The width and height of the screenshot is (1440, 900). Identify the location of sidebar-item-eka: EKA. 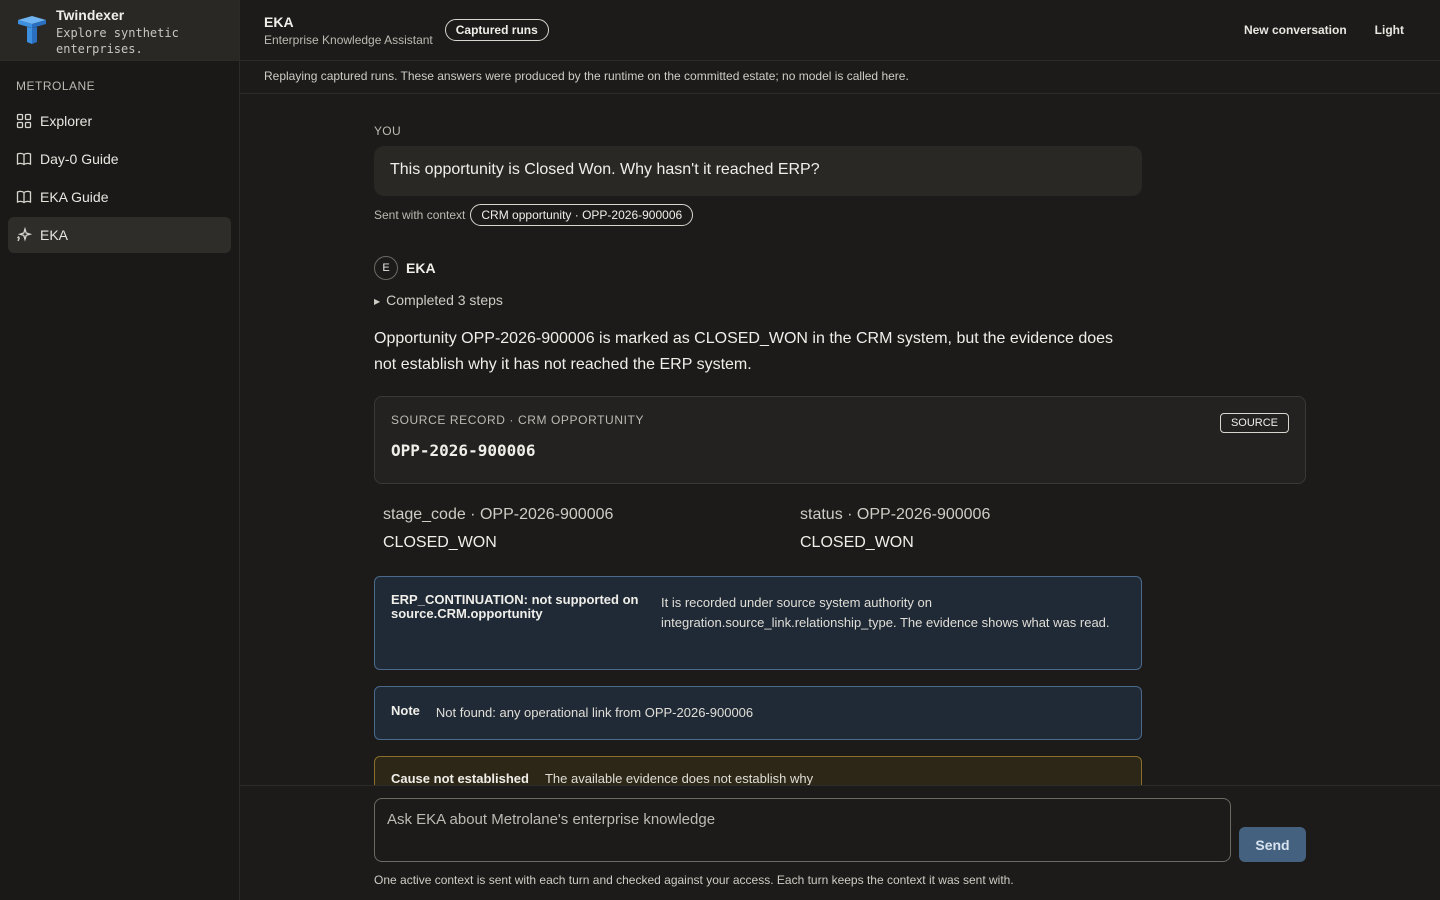
(119, 235).